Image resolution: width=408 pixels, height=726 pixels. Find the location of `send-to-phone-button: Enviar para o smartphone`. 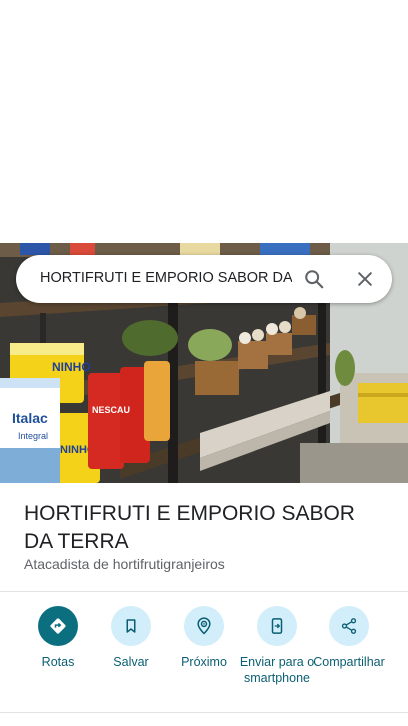

send-to-phone-button: Enviar para o smartphone is located at coordinates (277, 646).